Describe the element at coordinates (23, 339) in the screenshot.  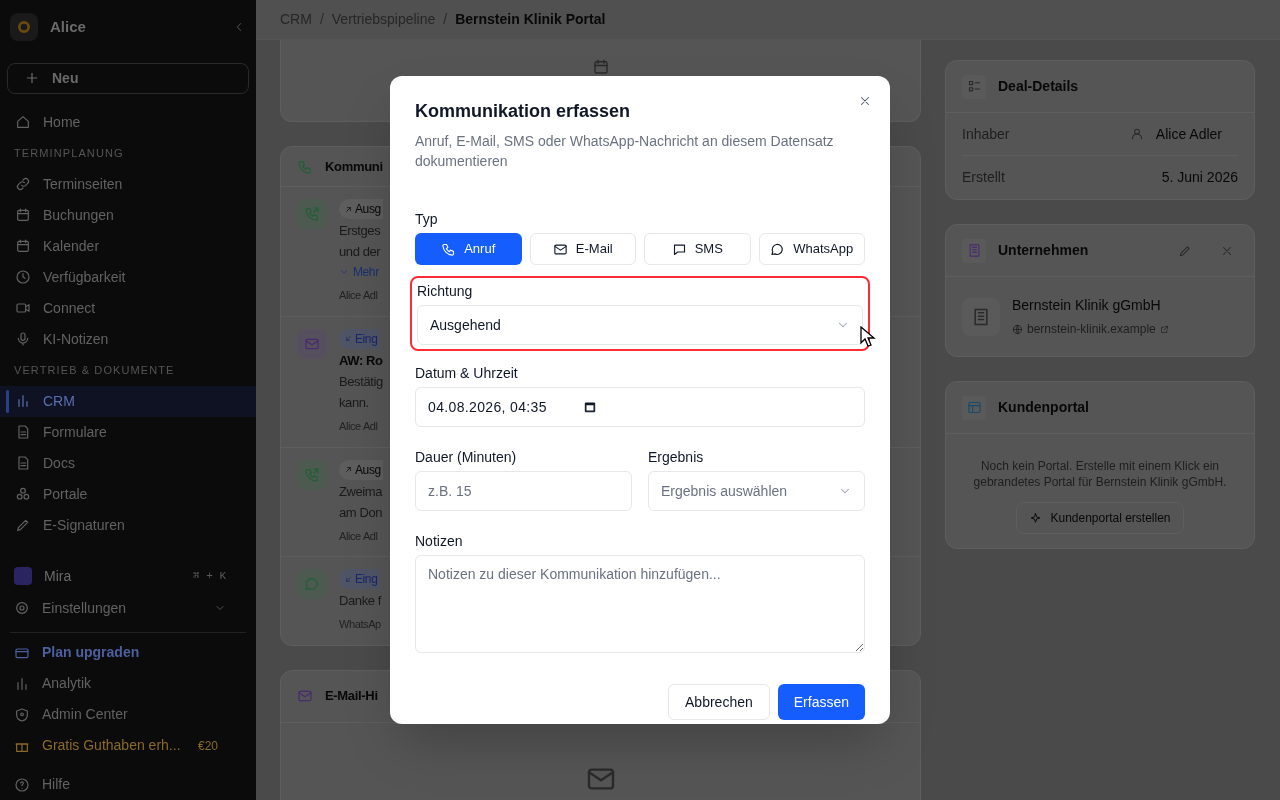
I see `microphone-icon` at that location.